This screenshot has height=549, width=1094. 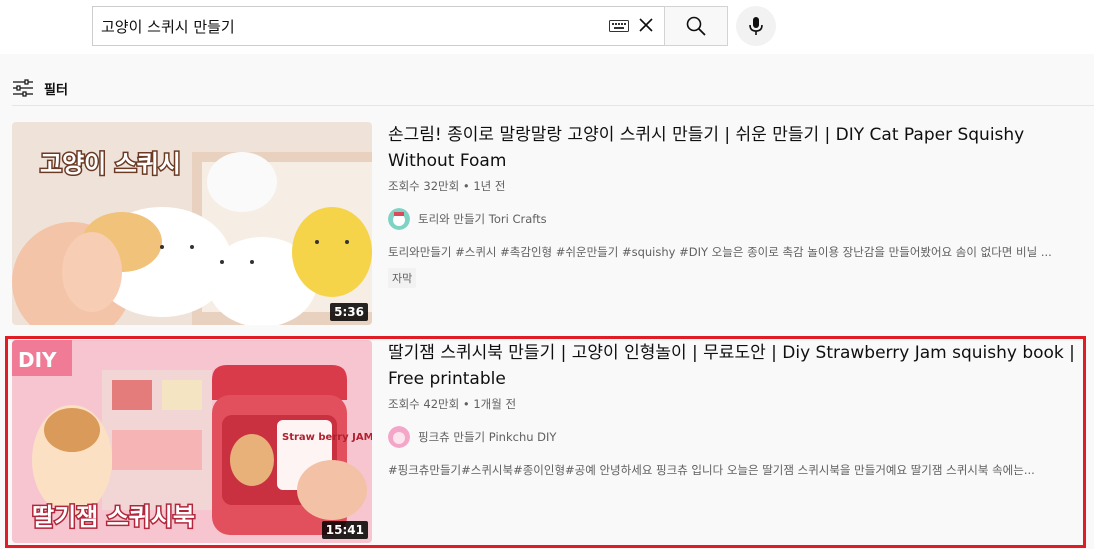 I want to click on thumbnail-text: 딸기잼 스퀴시북, so click(x=113, y=517).